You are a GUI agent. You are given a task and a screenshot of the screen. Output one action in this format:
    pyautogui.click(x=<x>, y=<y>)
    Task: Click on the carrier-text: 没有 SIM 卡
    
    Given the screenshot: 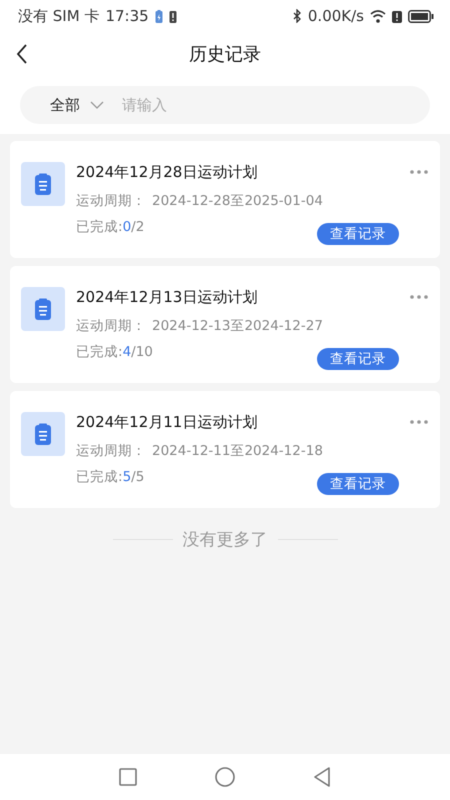 What is the action you would take?
    pyautogui.click(x=59, y=16)
    